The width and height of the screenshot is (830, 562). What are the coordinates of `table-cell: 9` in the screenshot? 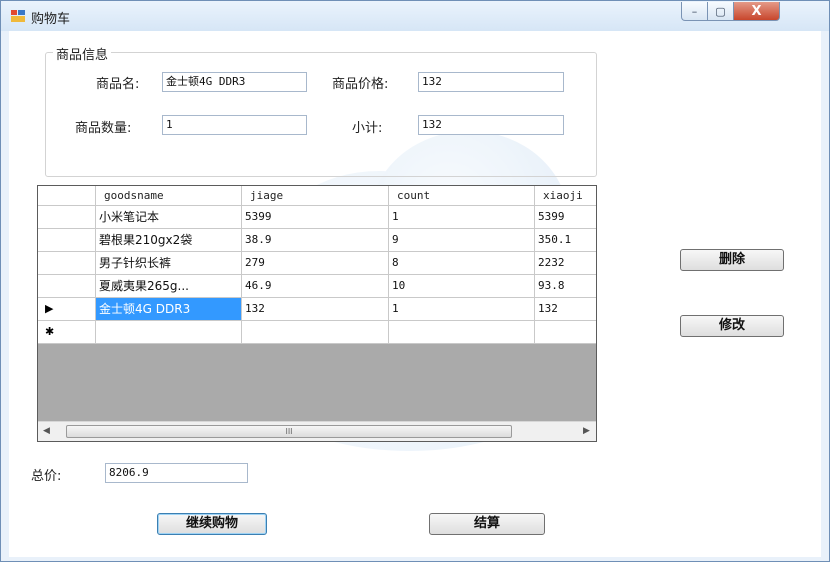 It's located at (462, 240).